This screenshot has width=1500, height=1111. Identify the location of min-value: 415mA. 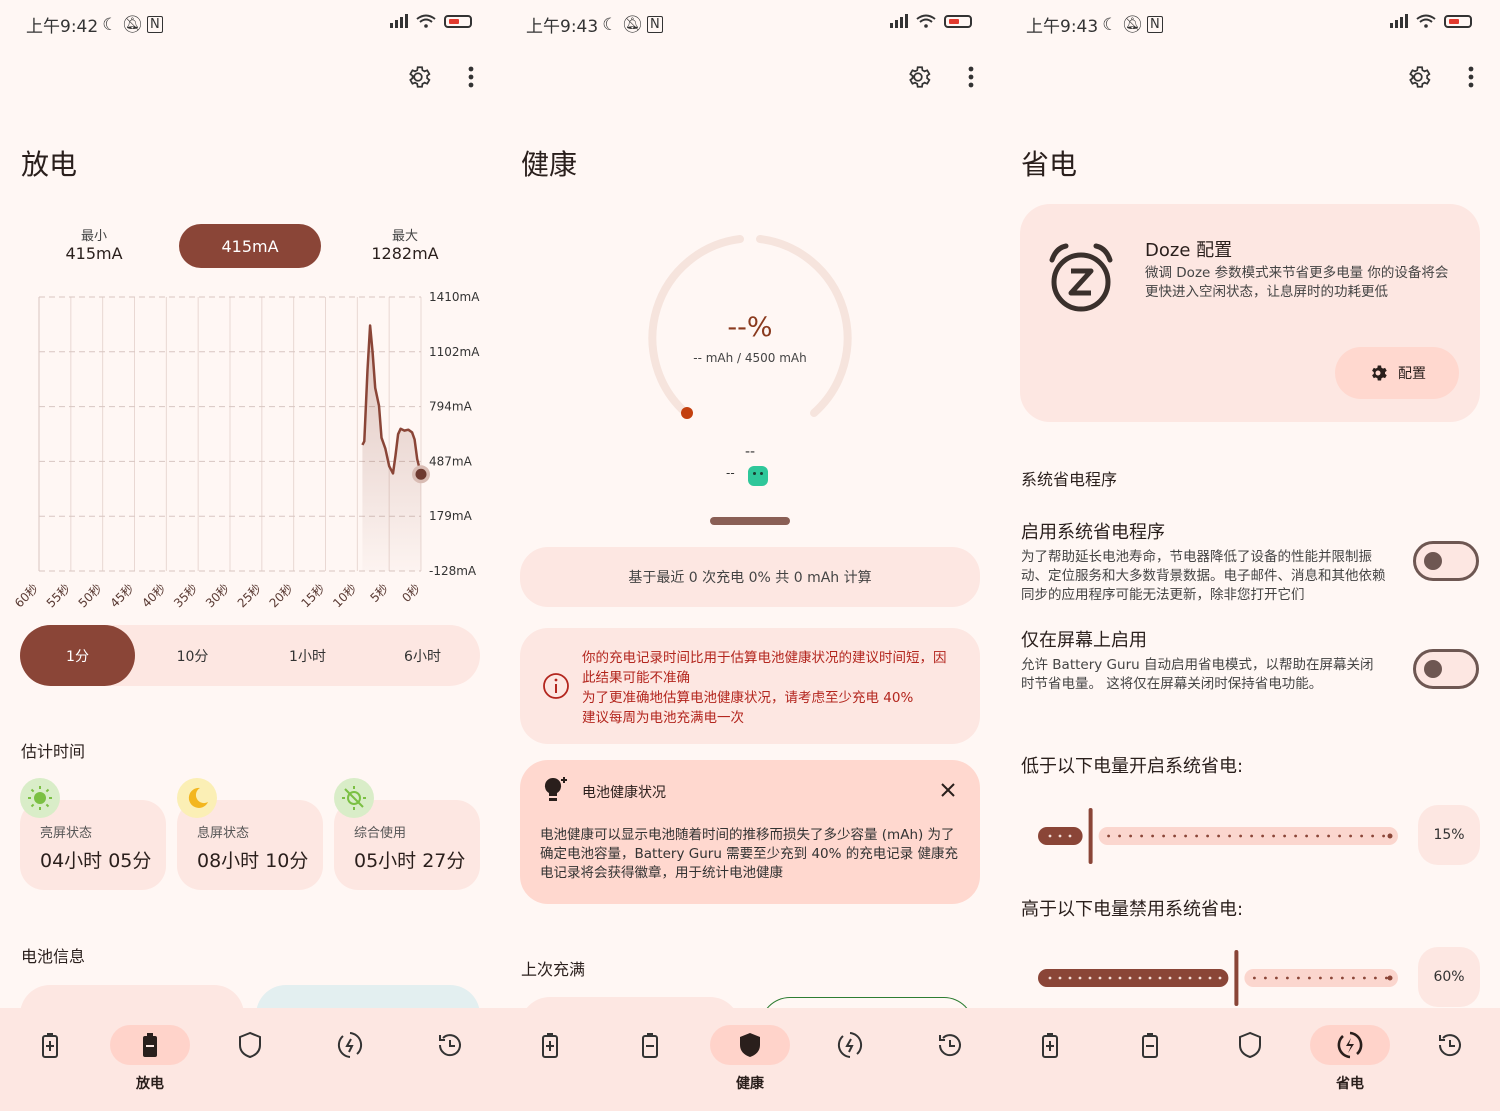
(94, 253).